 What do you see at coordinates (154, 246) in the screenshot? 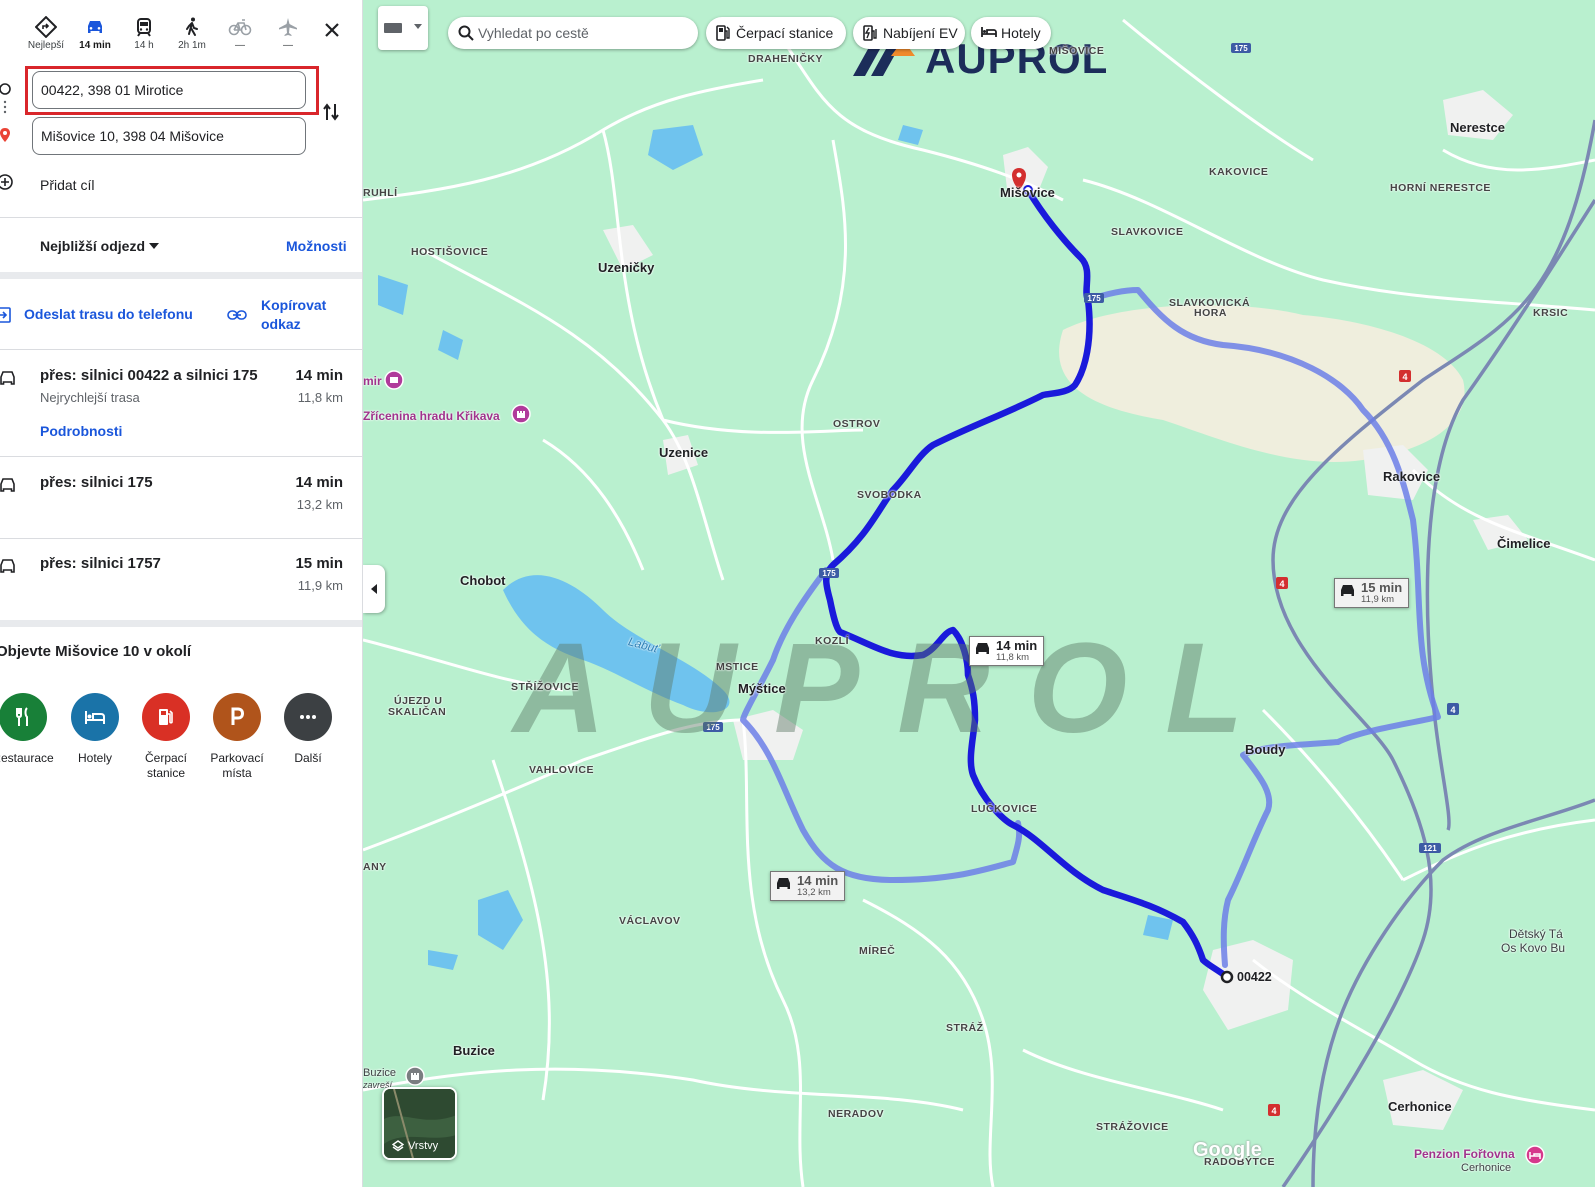
I see `dropdown-arrow-icon` at bounding box center [154, 246].